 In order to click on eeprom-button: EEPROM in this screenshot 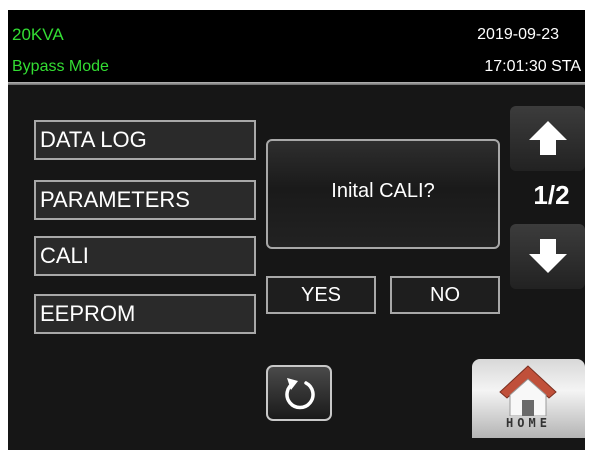, I will do `click(145, 314)`.